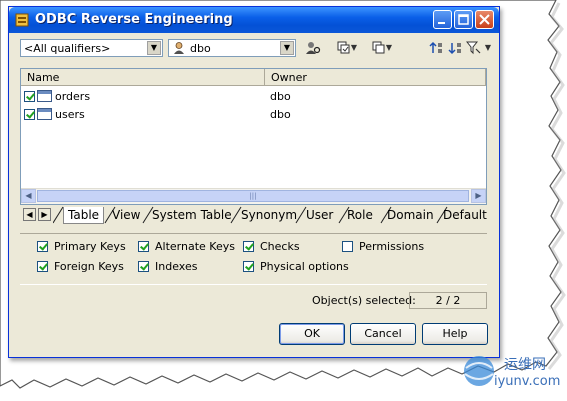 The width and height of the screenshot is (567, 401). Describe the element at coordinates (90, 246) in the screenshot. I see `primary-keys-label: Primary Keys` at that location.